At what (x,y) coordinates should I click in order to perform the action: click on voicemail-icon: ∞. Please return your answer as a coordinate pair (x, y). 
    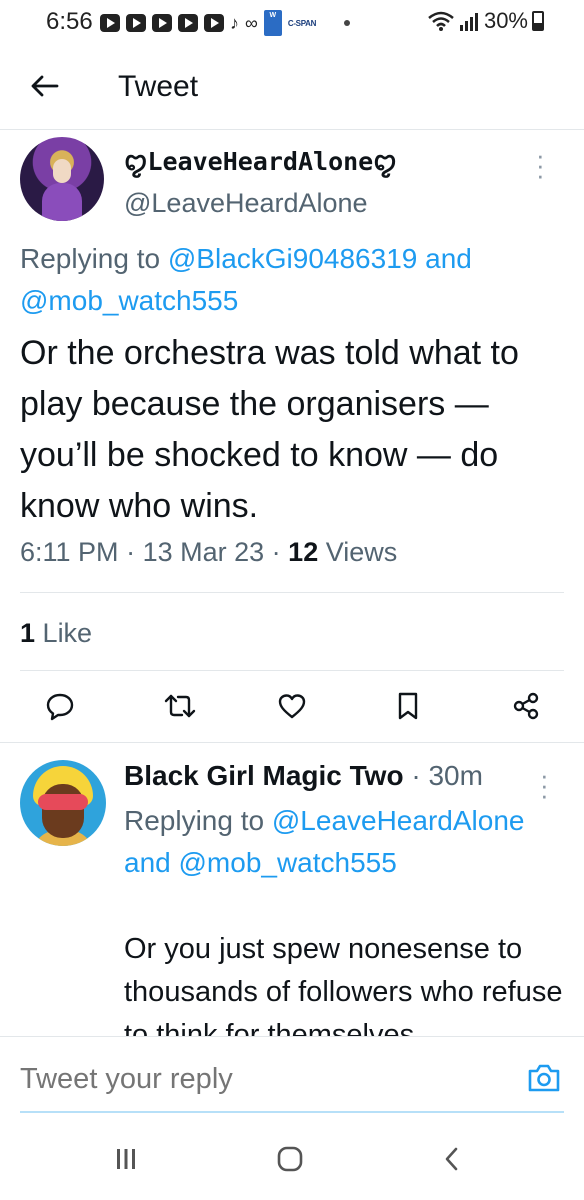
    Looking at the image, I should click on (251, 23).